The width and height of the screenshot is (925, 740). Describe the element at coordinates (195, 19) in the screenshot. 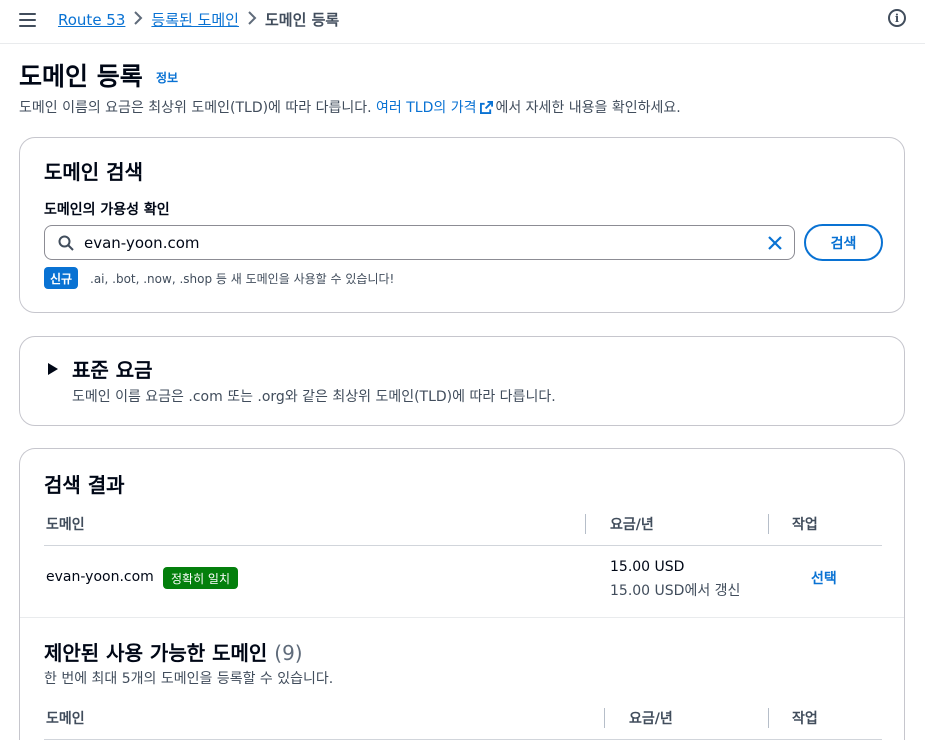

I see `breadcrumb-registered-domains-link: 등록된 도메인` at that location.